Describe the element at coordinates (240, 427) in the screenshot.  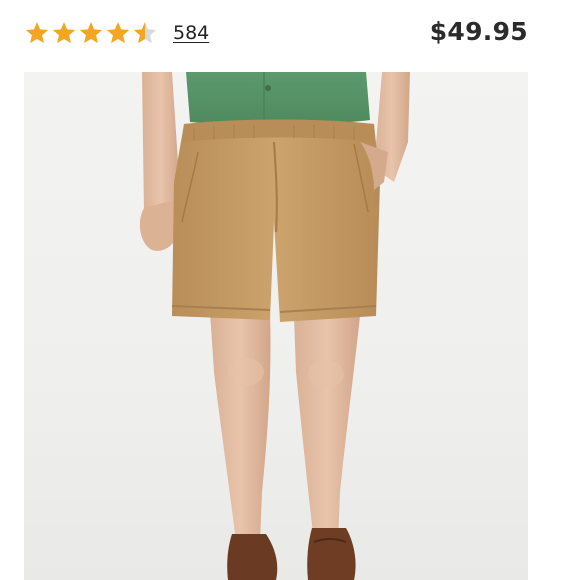
I see `left-leg` at that location.